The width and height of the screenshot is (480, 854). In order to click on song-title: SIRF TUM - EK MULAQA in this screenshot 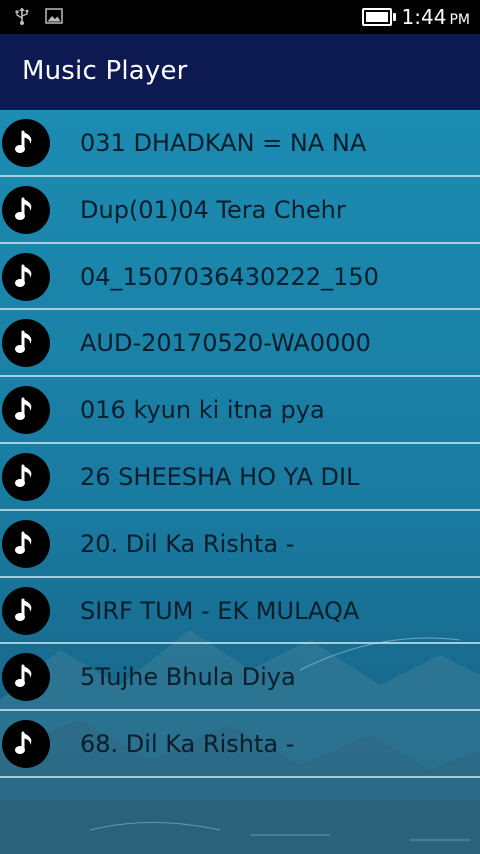, I will do `click(220, 610)`.